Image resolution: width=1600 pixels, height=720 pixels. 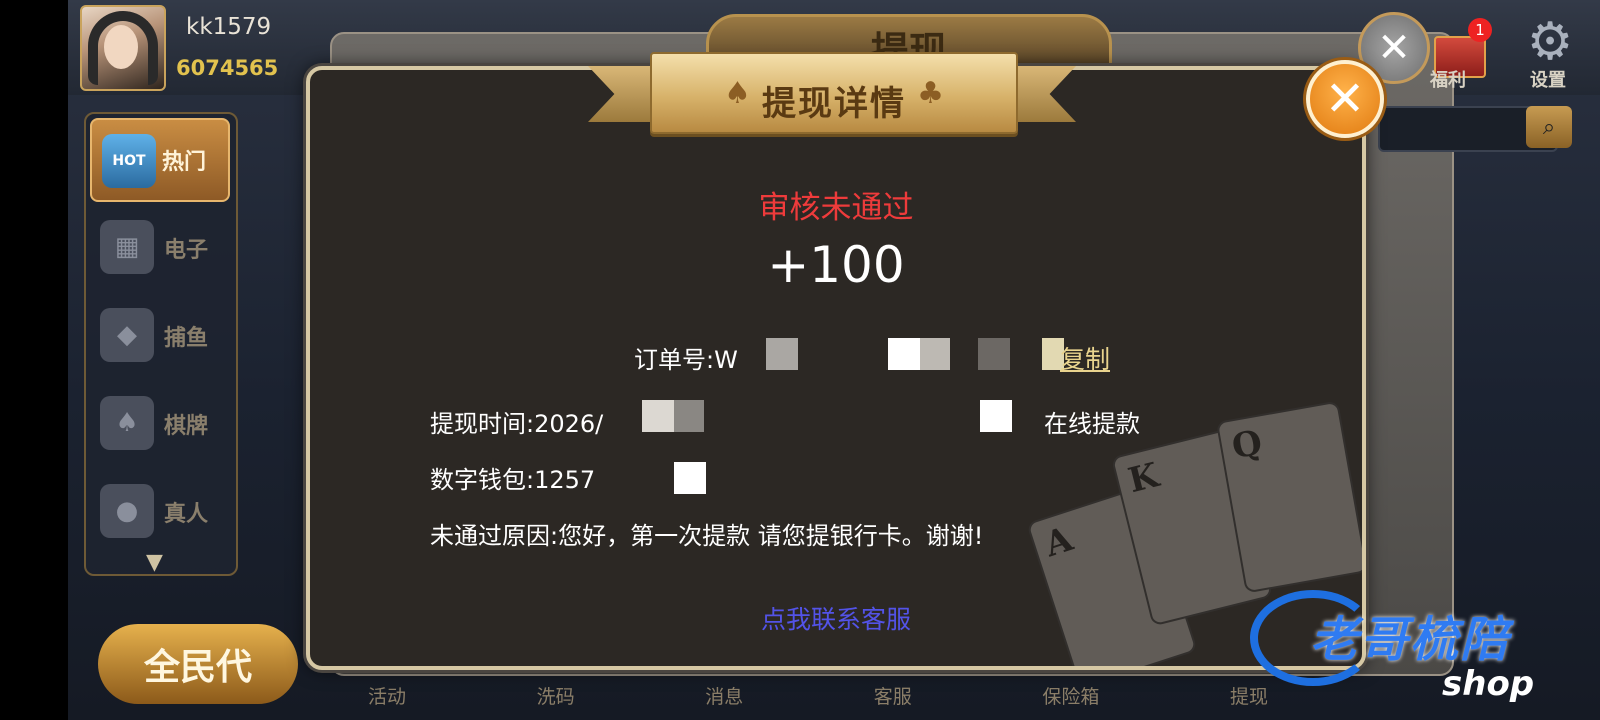 What do you see at coordinates (127, 423) in the screenshot?
I see `playing-card-icon: ♠` at bounding box center [127, 423].